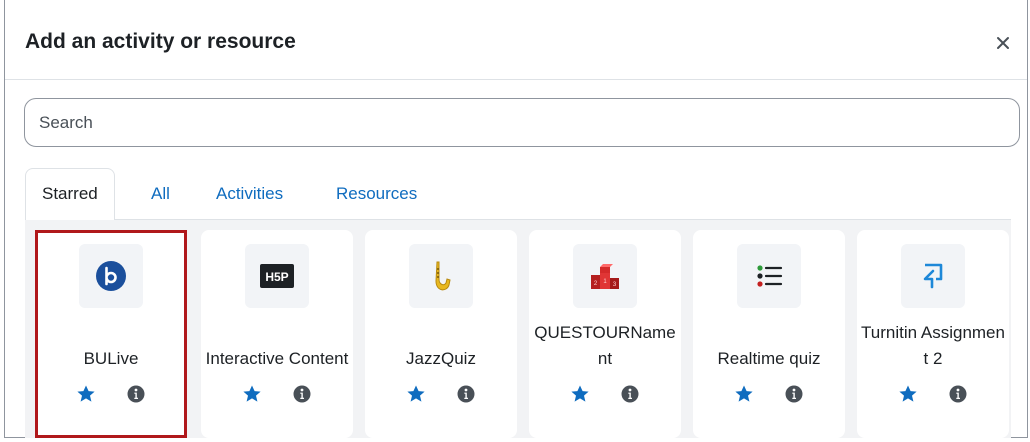 This screenshot has width=1030, height=442. I want to click on search-input, so click(522, 122).